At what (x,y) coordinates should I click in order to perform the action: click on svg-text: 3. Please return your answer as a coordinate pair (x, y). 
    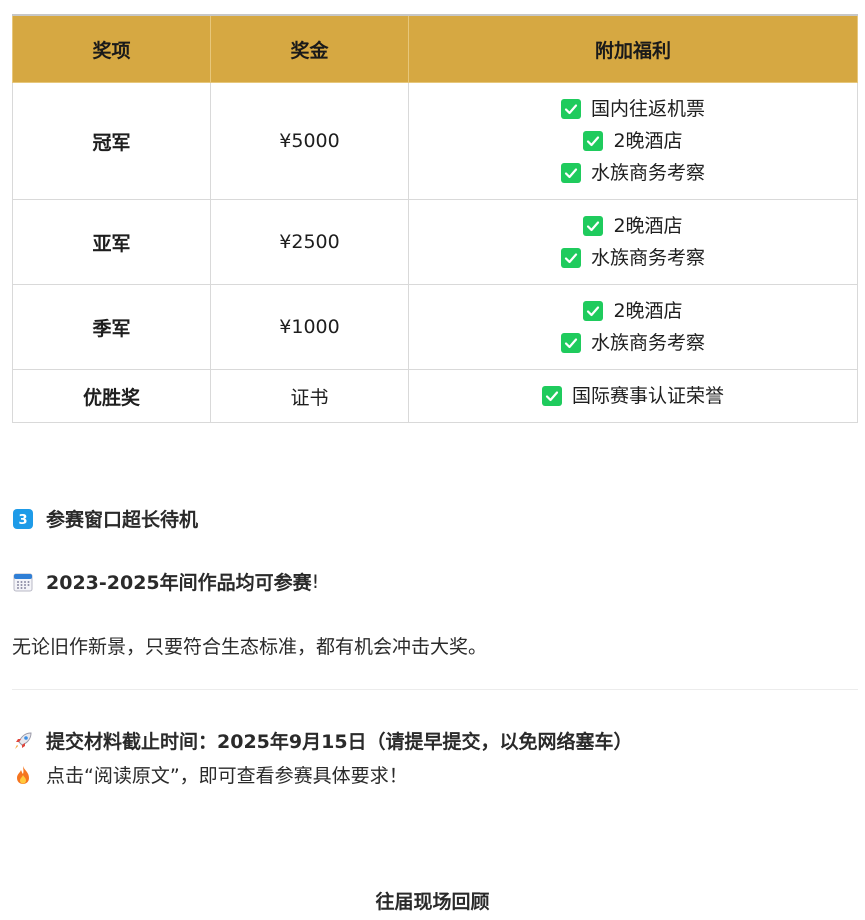
    Looking at the image, I should click on (22, 520).